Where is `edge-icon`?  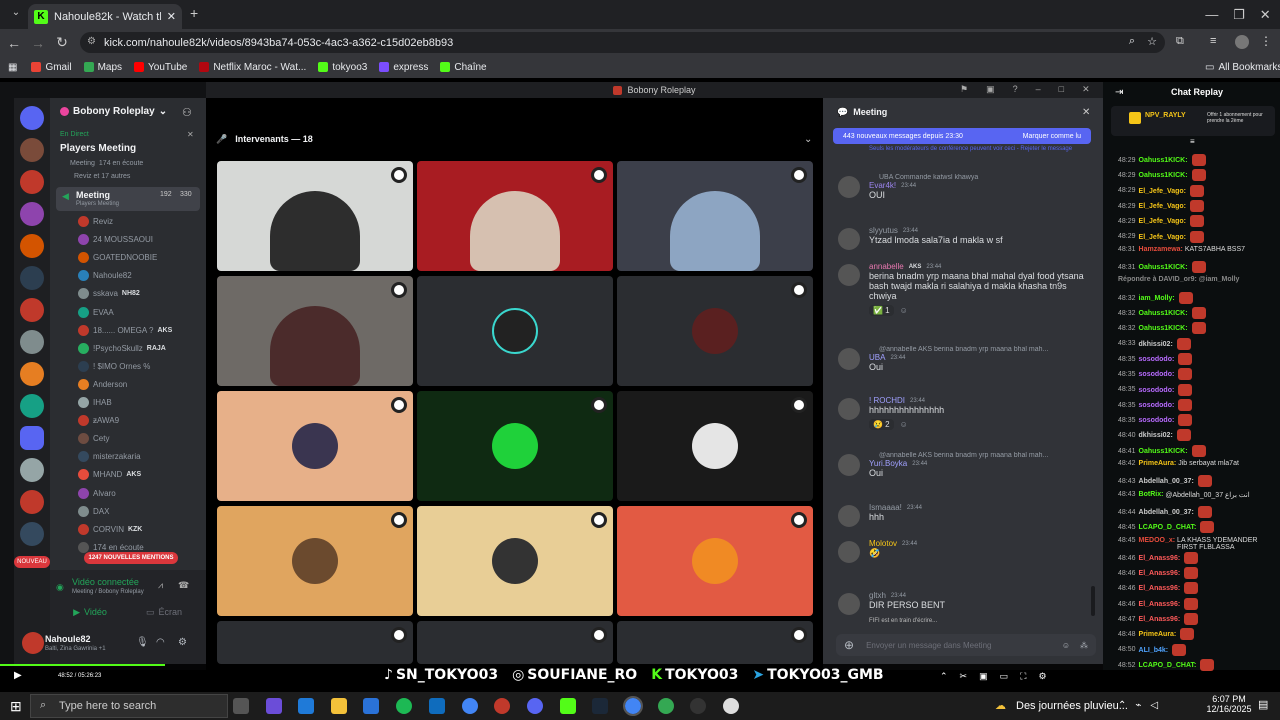 edge-icon is located at coordinates (306, 706).